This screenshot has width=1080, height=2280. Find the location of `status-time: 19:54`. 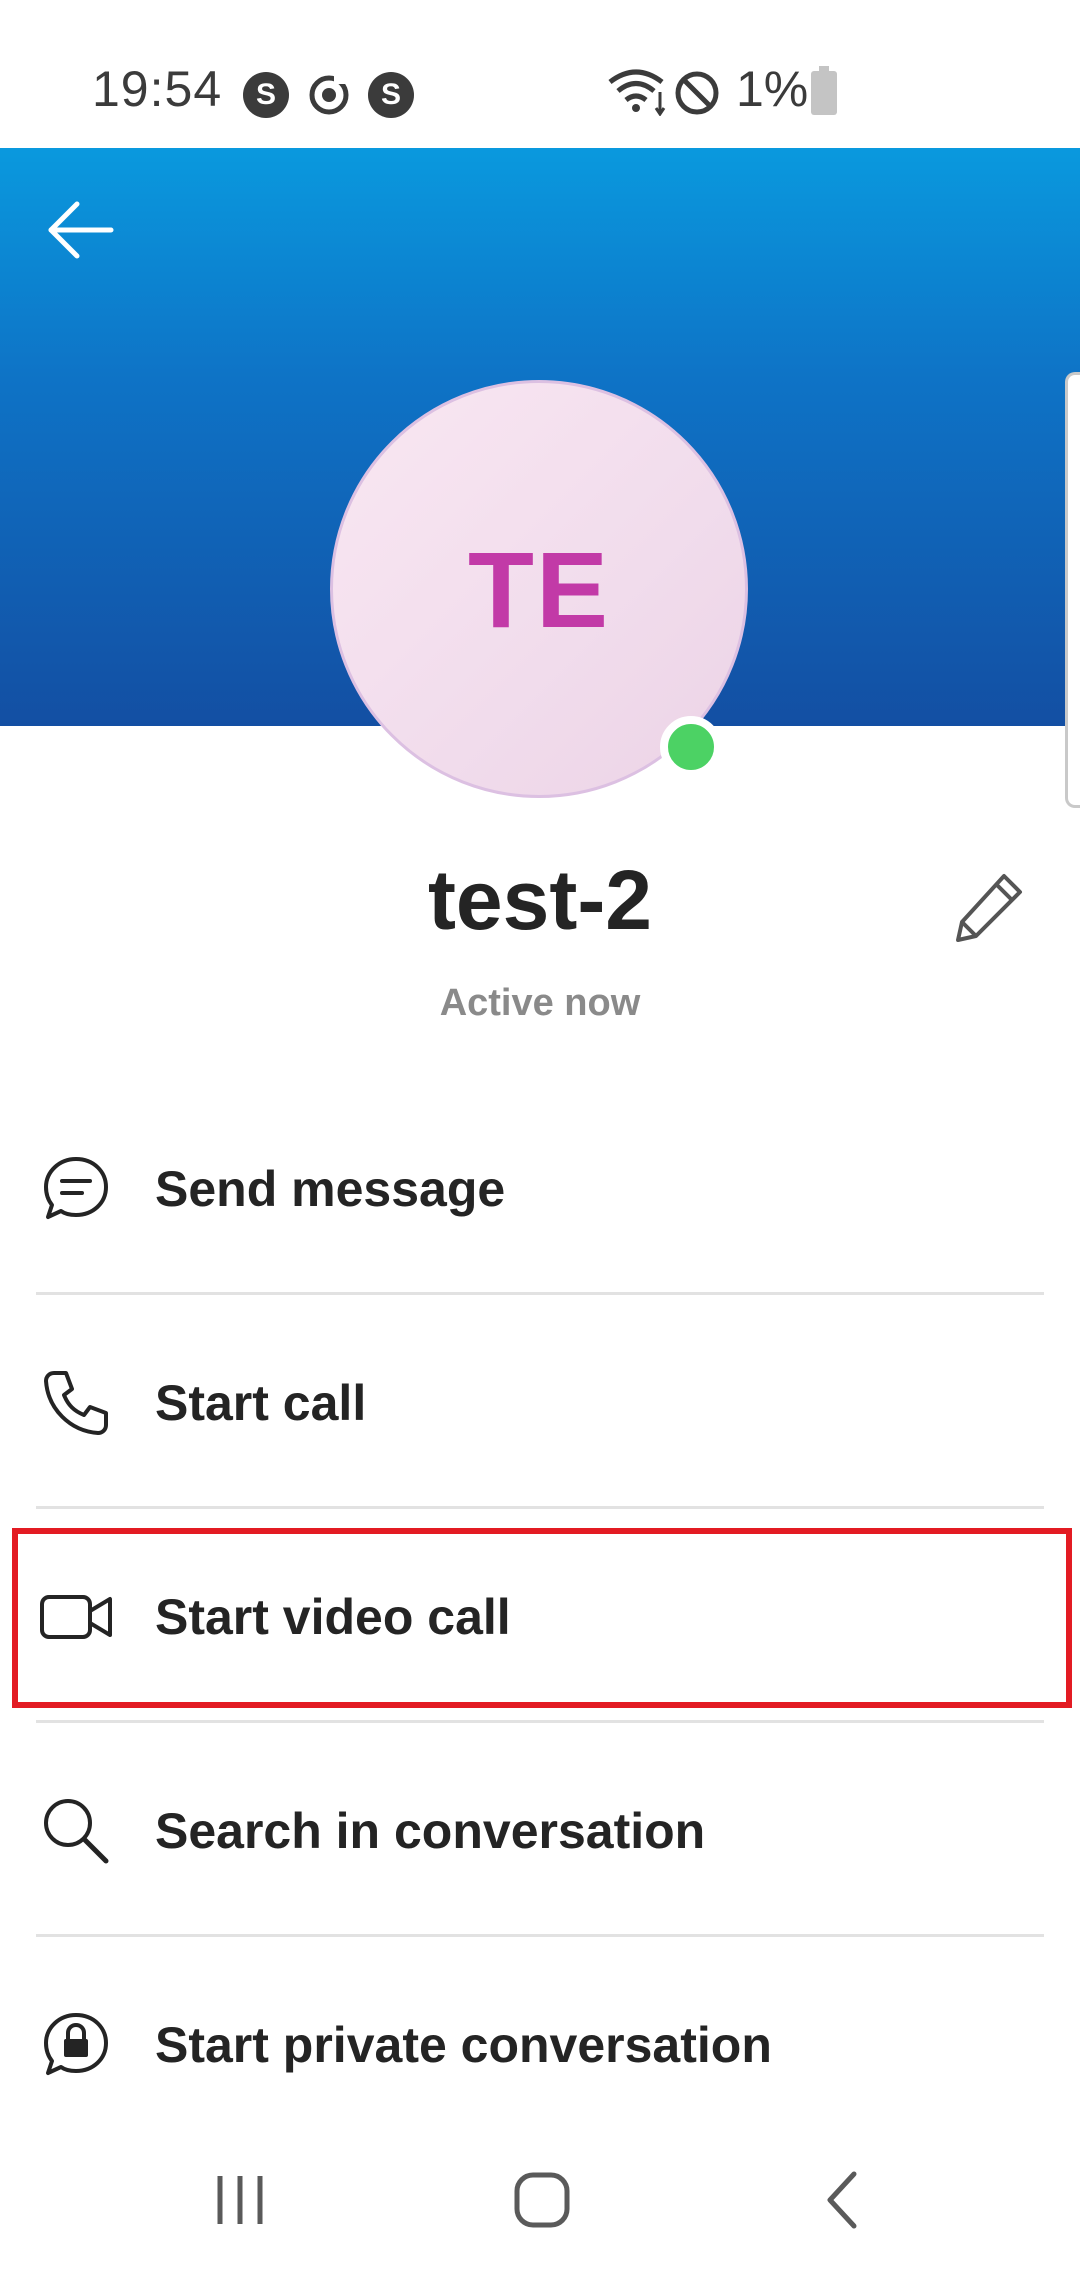

status-time: 19:54 is located at coordinates (157, 89).